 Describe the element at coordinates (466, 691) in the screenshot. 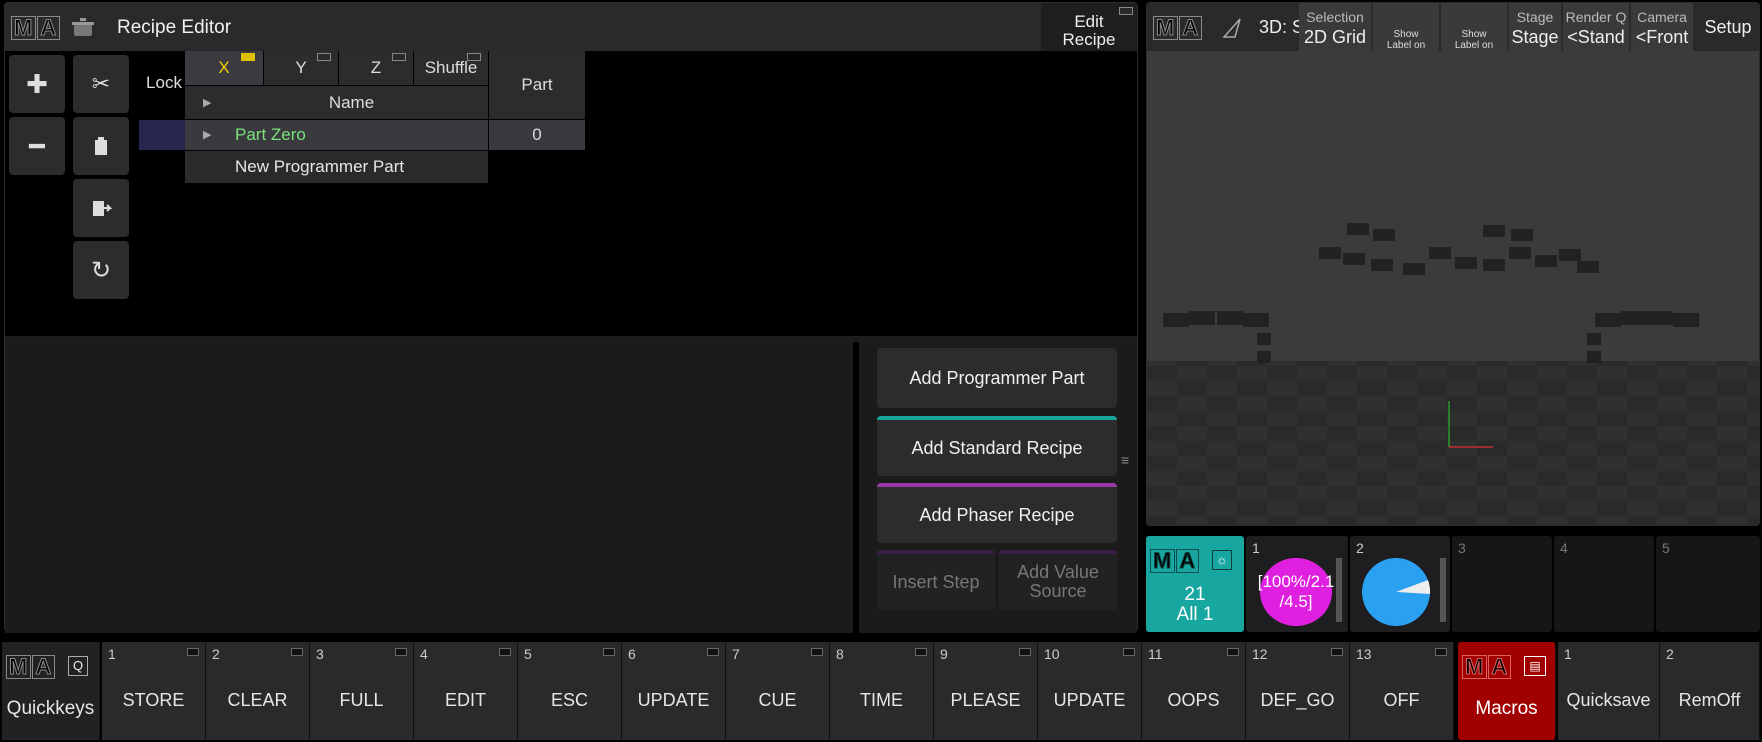

I see `quickkey: 4 EDIT` at that location.